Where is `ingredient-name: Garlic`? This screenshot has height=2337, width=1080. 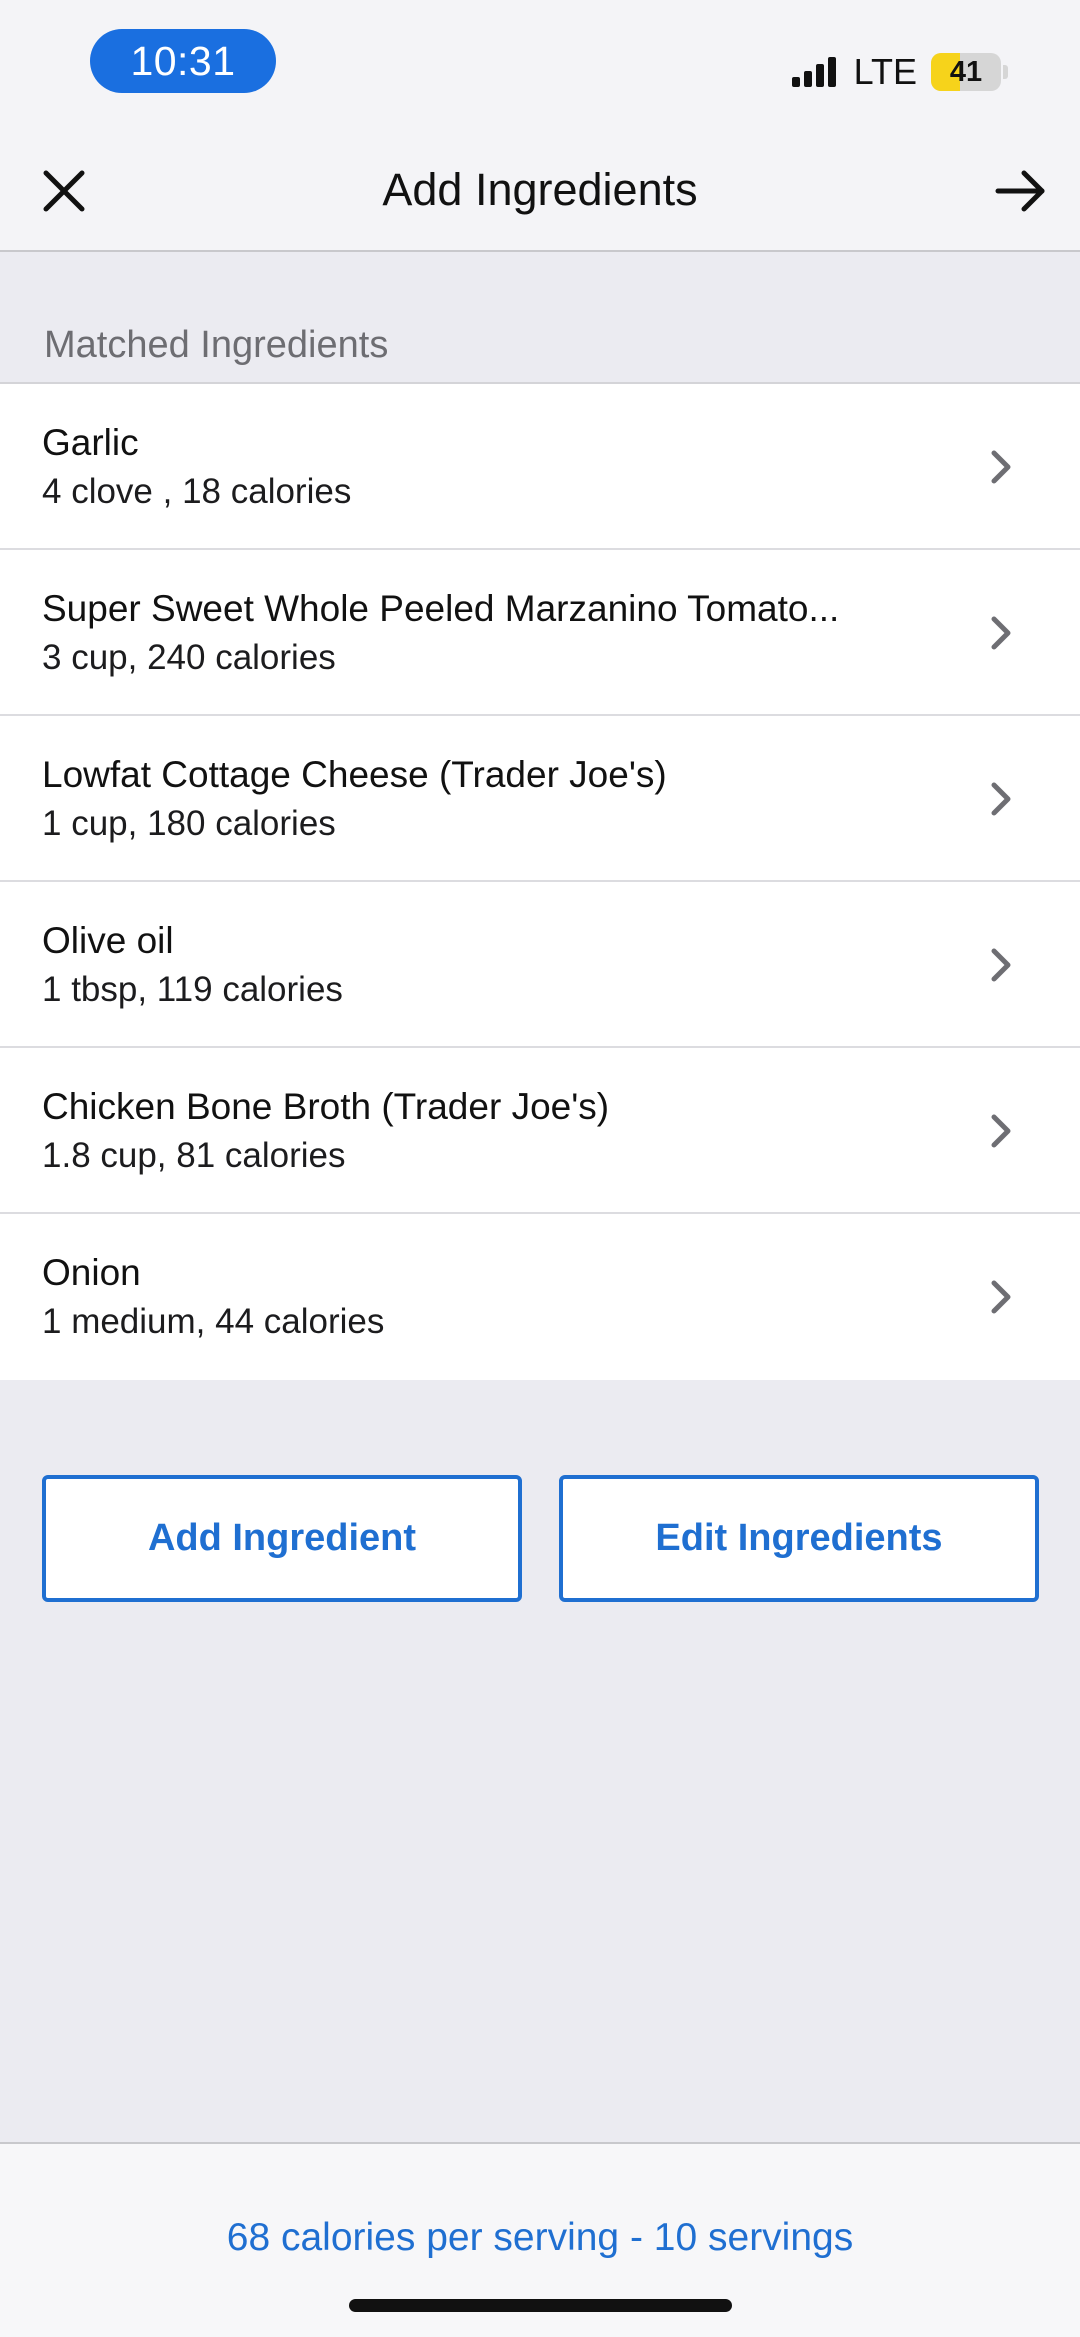
ingredient-name: Garlic is located at coordinates (90, 442).